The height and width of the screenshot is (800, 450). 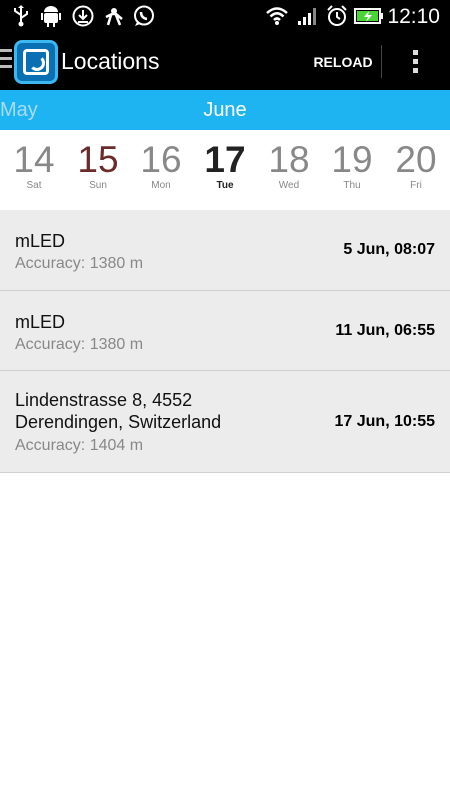 I want to click on usb-icon, so click(x=21, y=16).